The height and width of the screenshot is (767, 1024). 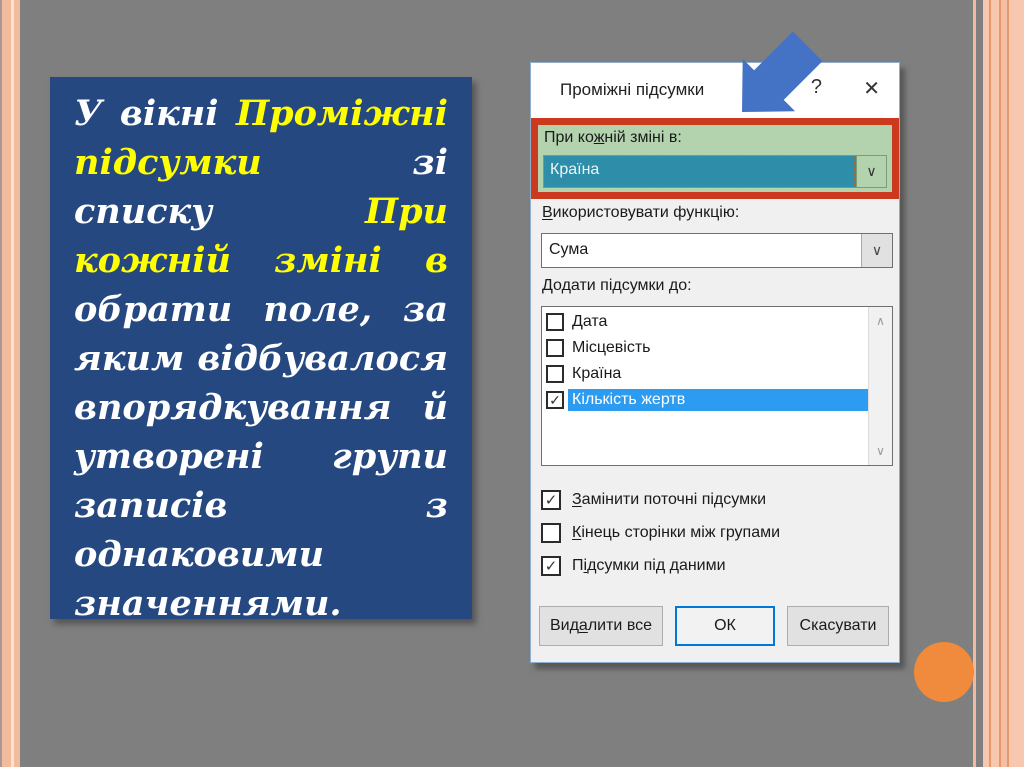 What do you see at coordinates (390, 456) in the screenshot?
I see `text-word: групи` at bounding box center [390, 456].